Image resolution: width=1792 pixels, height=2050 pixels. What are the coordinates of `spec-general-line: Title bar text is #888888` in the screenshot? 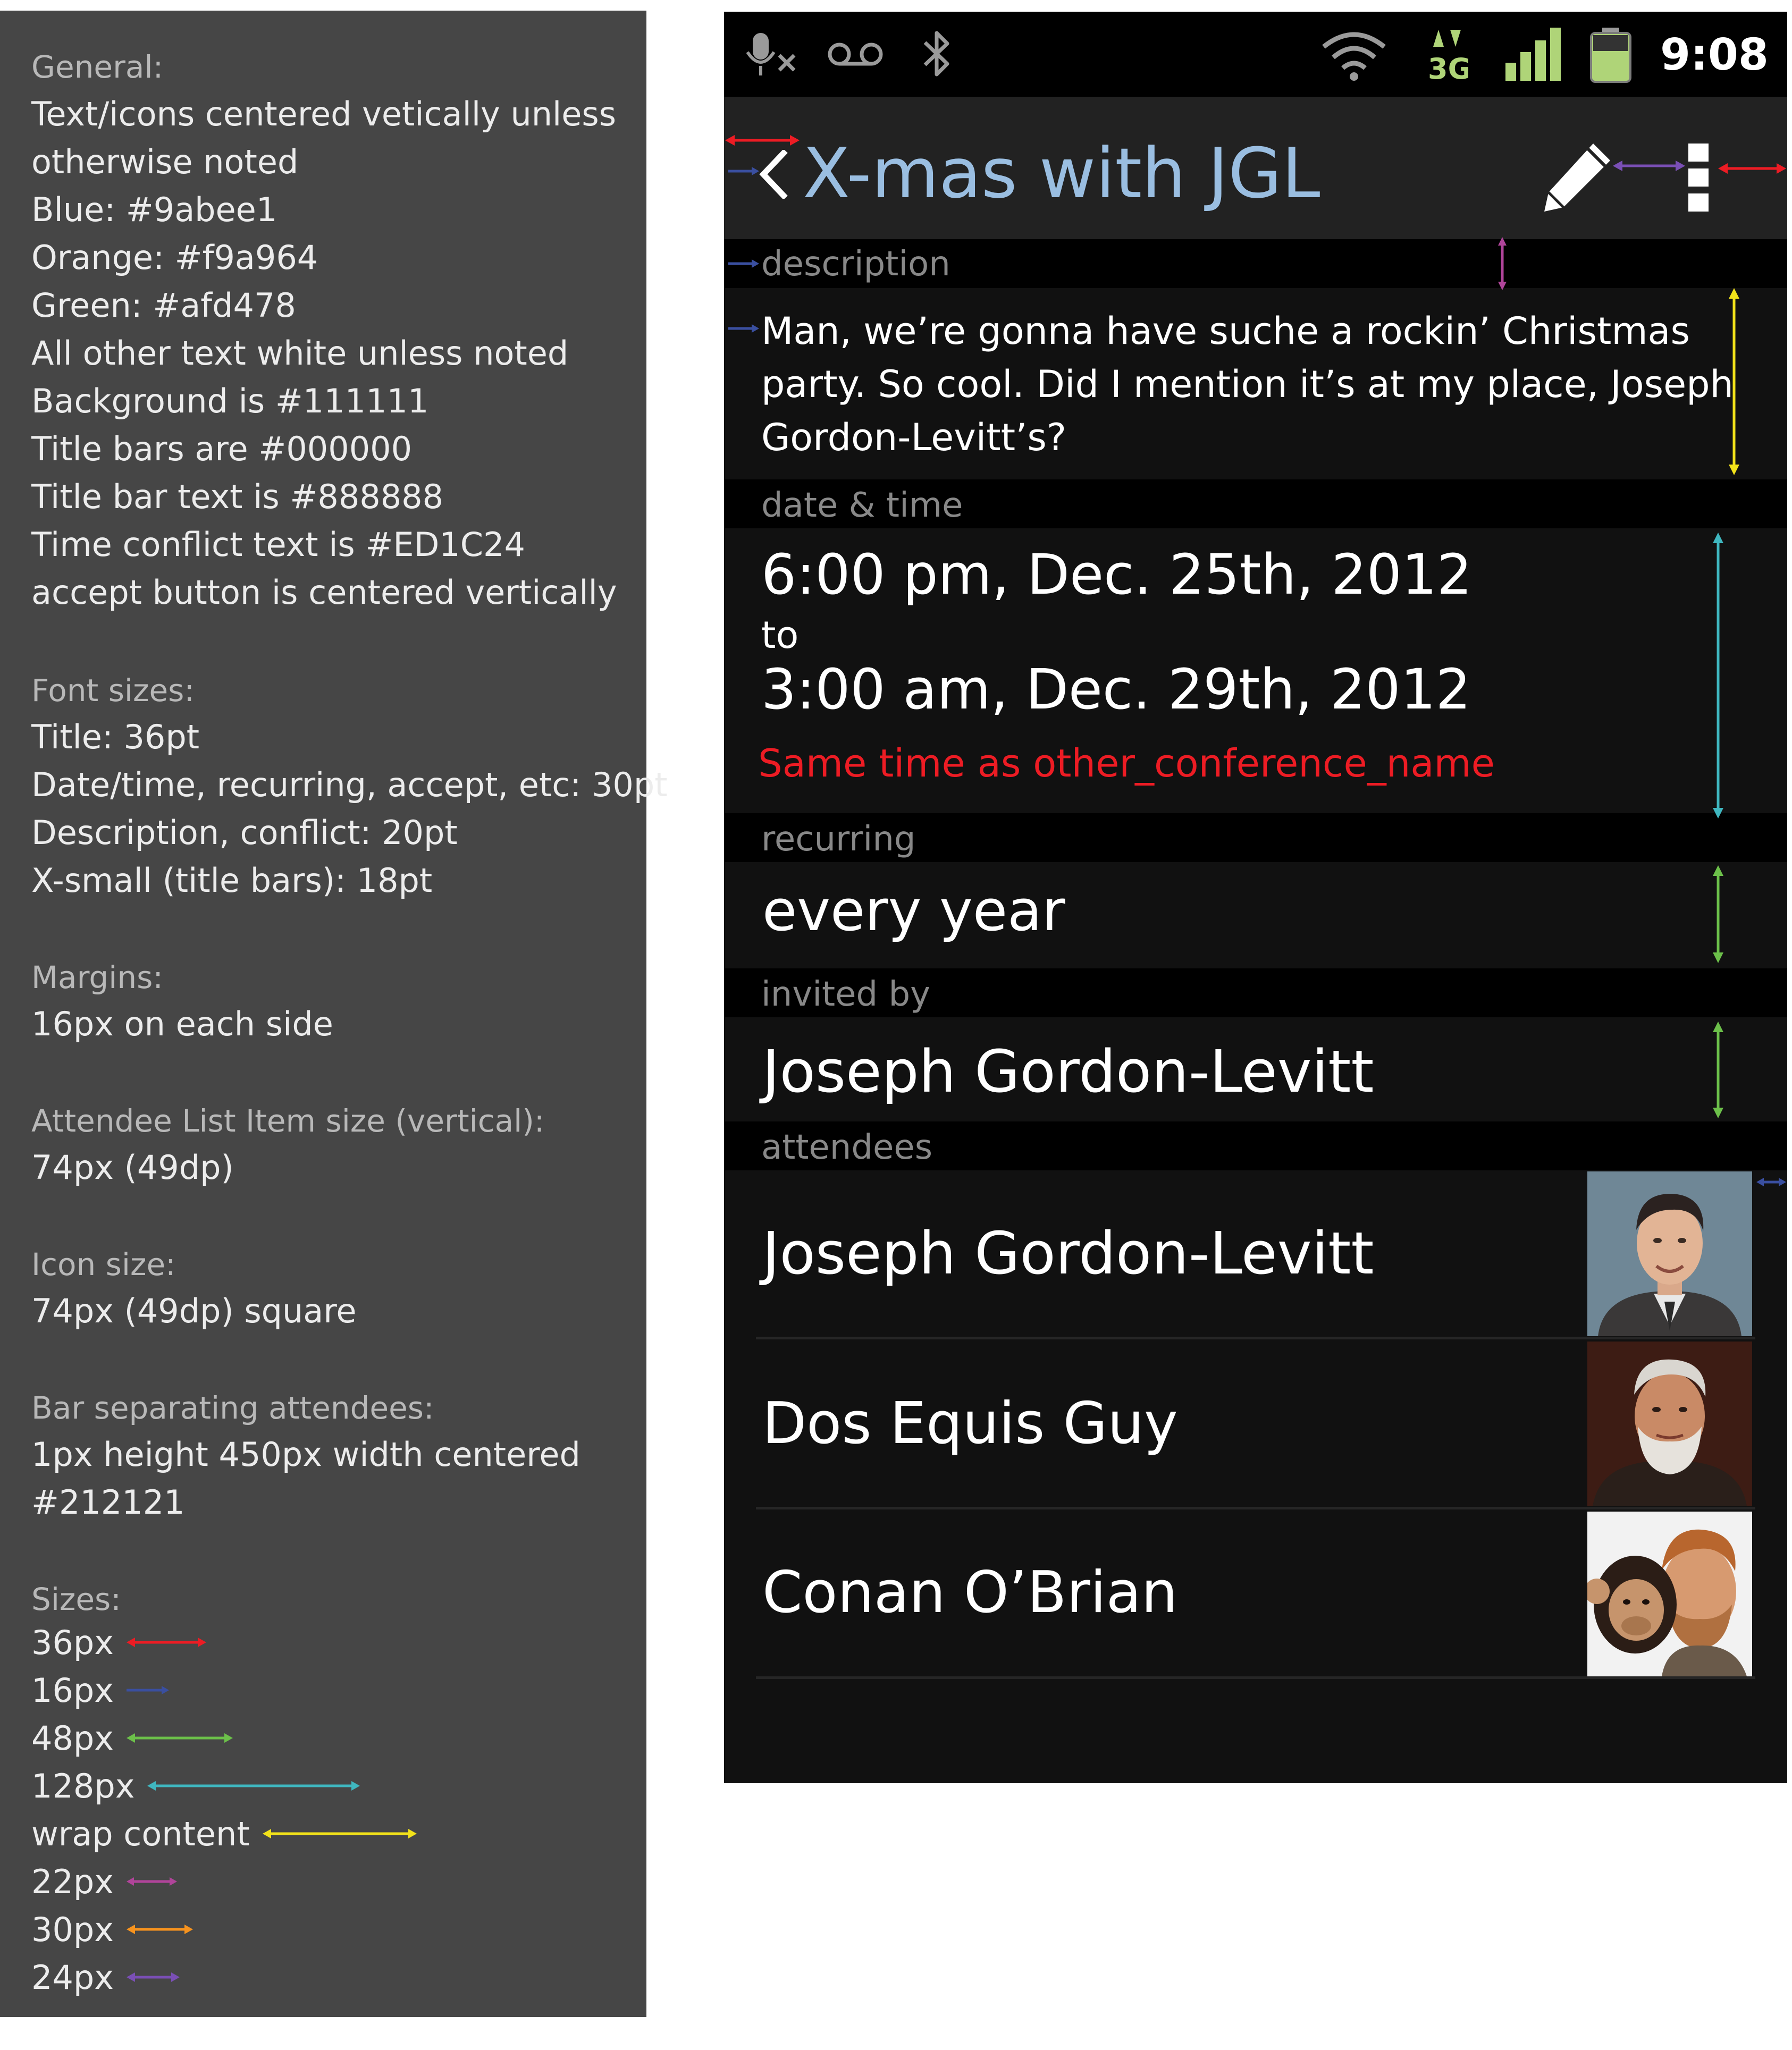 It's located at (237, 496).